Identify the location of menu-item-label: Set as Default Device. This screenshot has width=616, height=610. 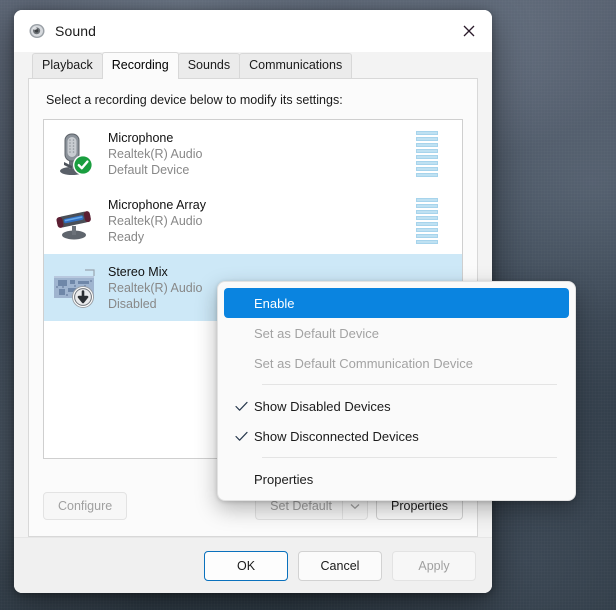
(317, 333).